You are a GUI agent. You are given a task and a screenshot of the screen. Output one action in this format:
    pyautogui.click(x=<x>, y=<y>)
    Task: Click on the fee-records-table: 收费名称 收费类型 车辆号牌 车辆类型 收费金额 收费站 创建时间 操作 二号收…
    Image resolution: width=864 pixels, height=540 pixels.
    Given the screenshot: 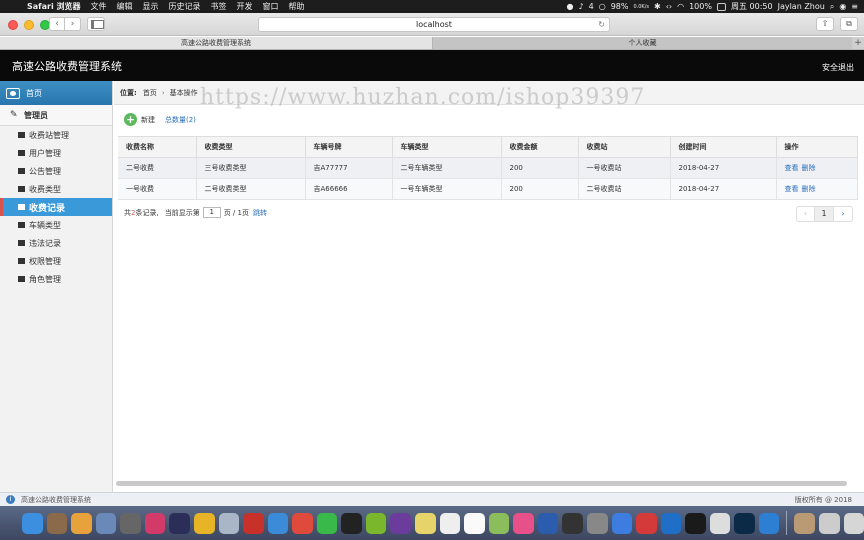 What is the action you would take?
    pyautogui.click(x=488, y=168)
    